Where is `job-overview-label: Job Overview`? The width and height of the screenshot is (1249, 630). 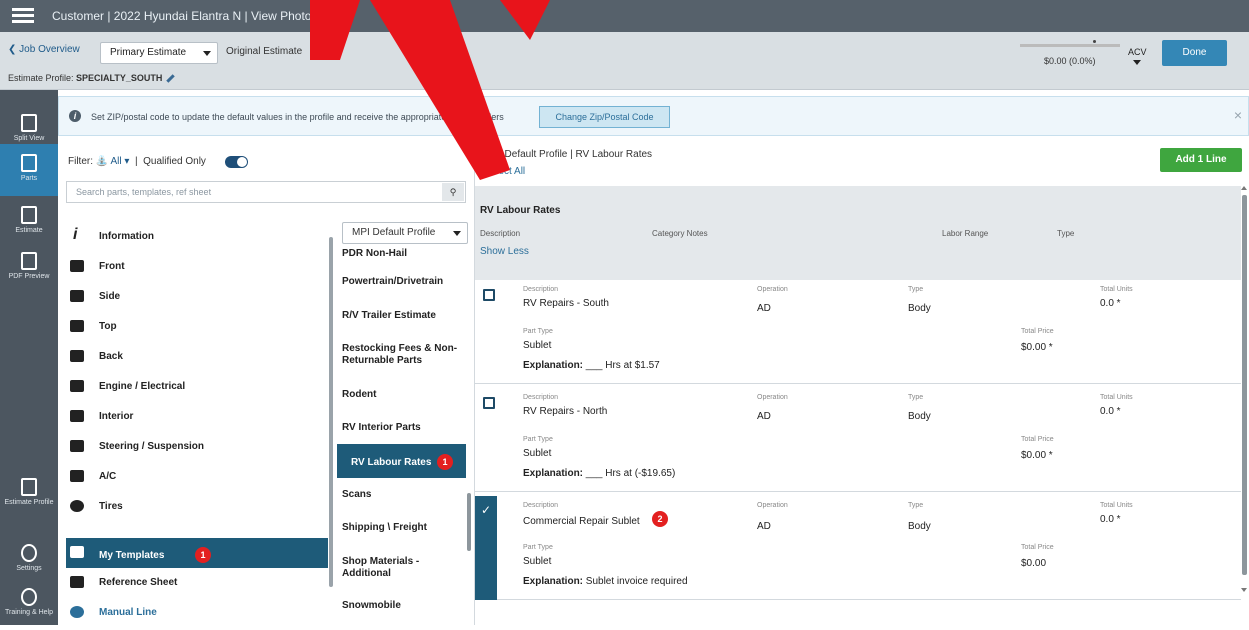
job-overview-label: Job Overview is located at coordinates (49, 49).